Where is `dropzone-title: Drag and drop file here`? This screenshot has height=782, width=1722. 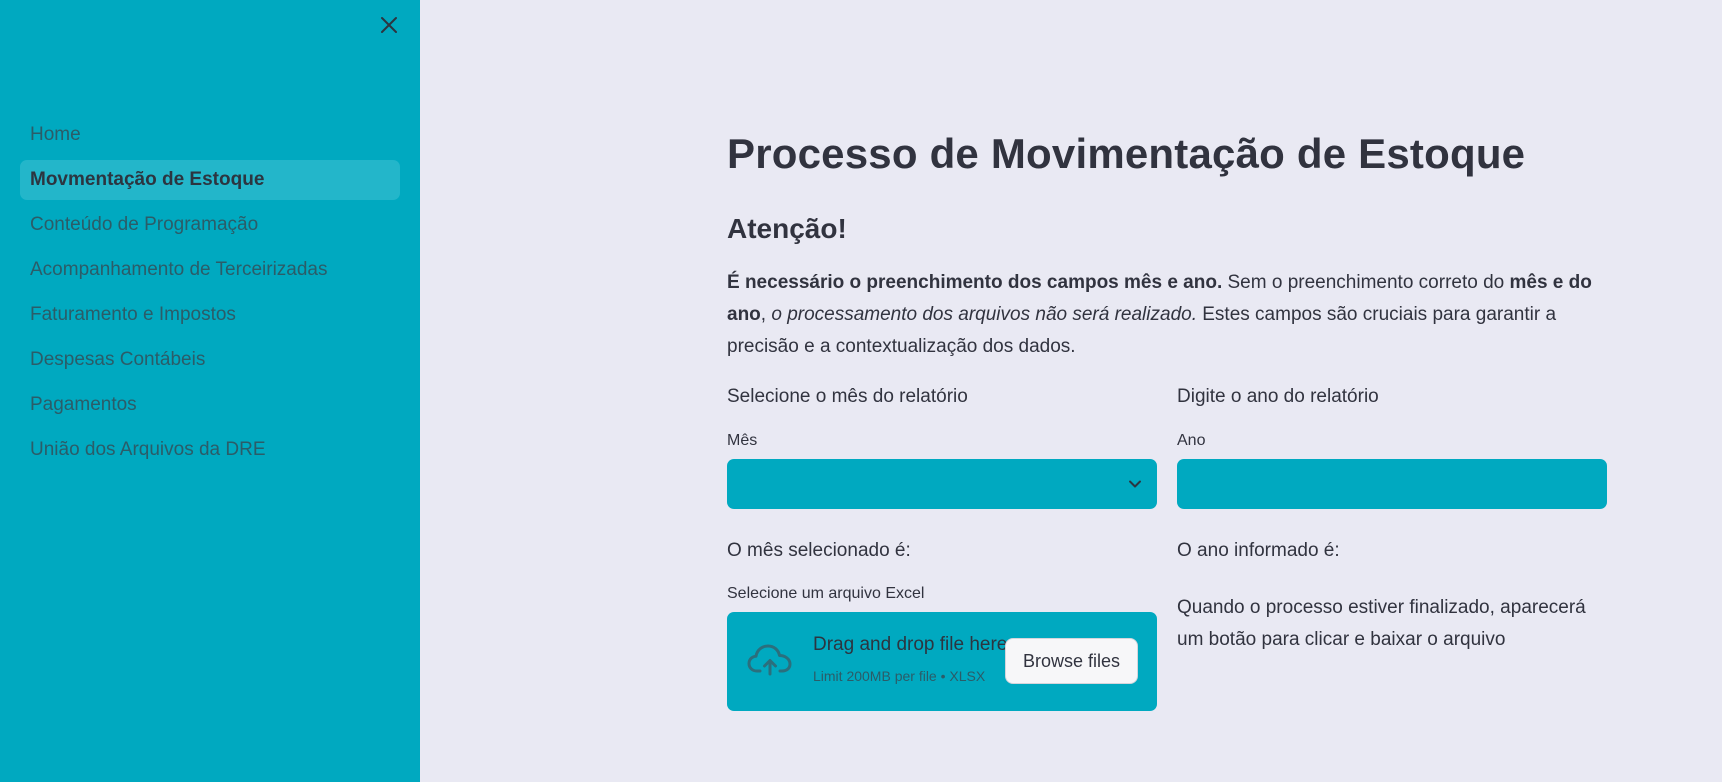
dropzone-title: Drag and drop file here is located at coordinates (910, 644).